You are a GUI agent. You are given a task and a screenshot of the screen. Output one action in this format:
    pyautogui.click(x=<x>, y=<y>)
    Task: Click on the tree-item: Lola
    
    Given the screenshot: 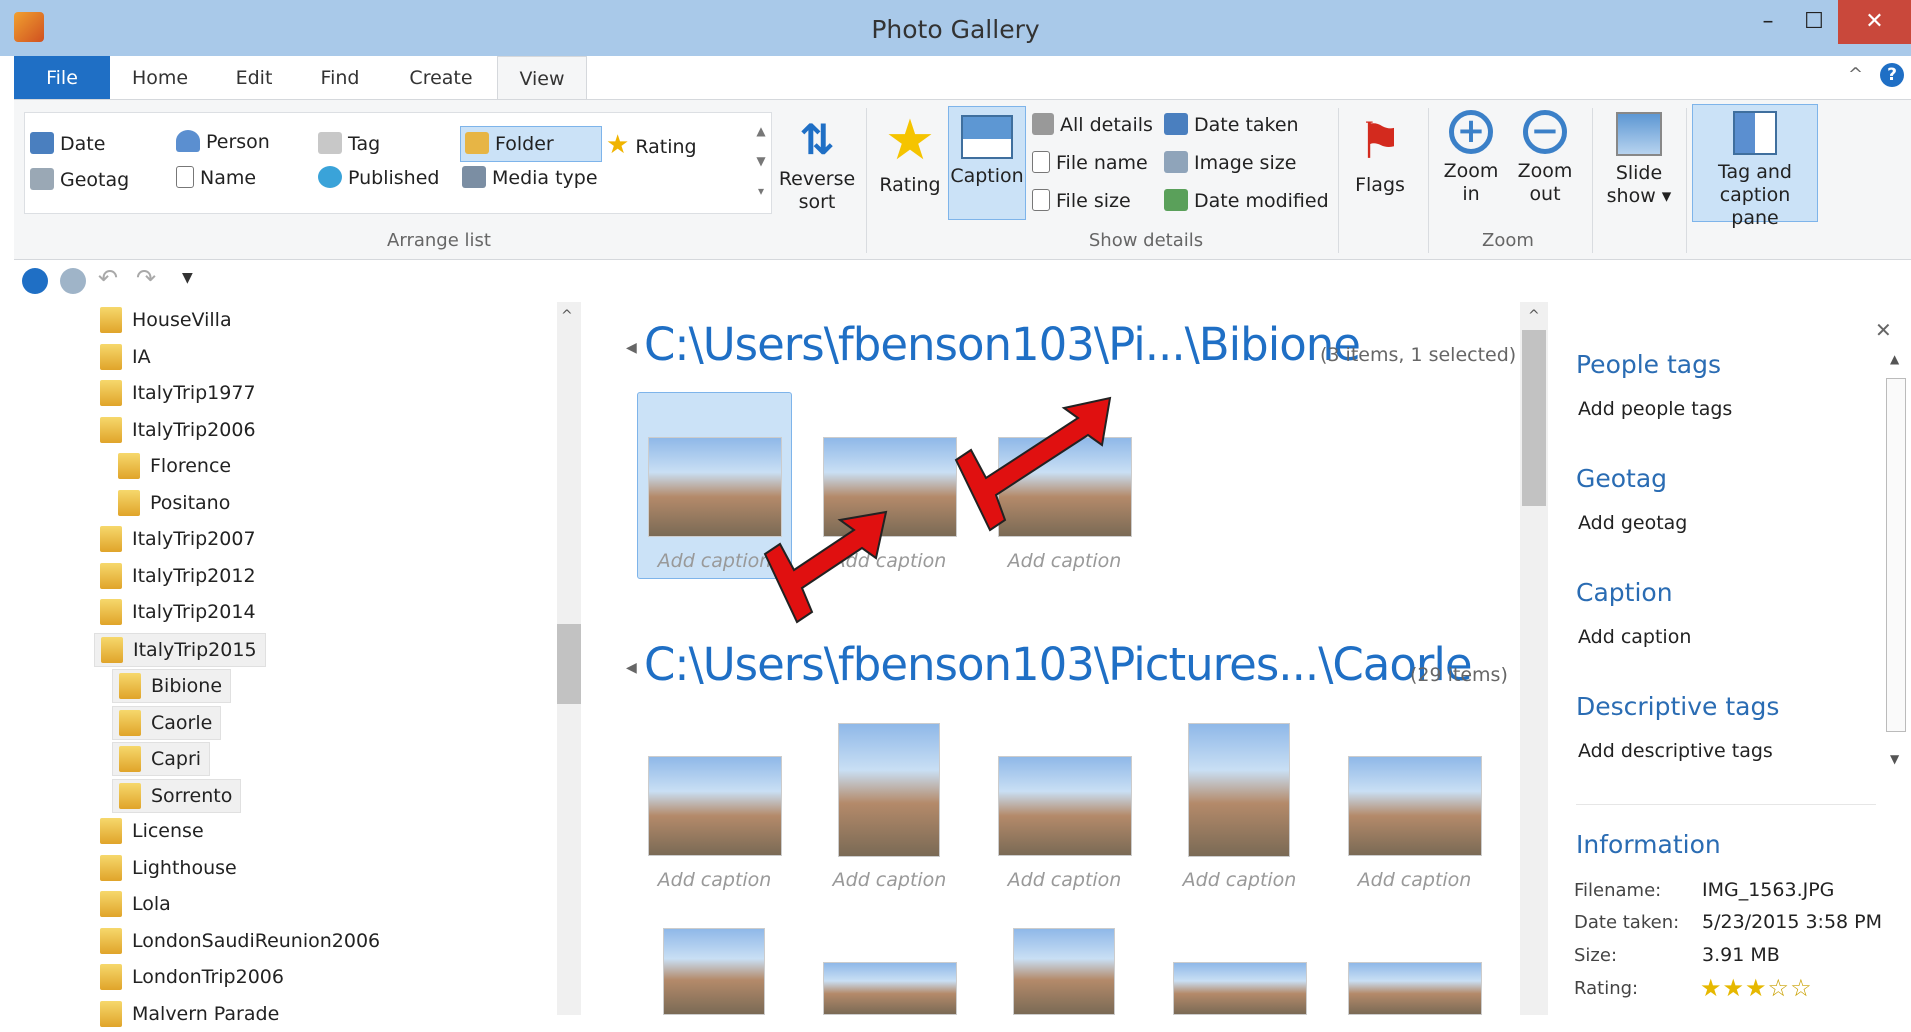 What is the action you would take?
    pyautogui.click(x=136, y=905)
    